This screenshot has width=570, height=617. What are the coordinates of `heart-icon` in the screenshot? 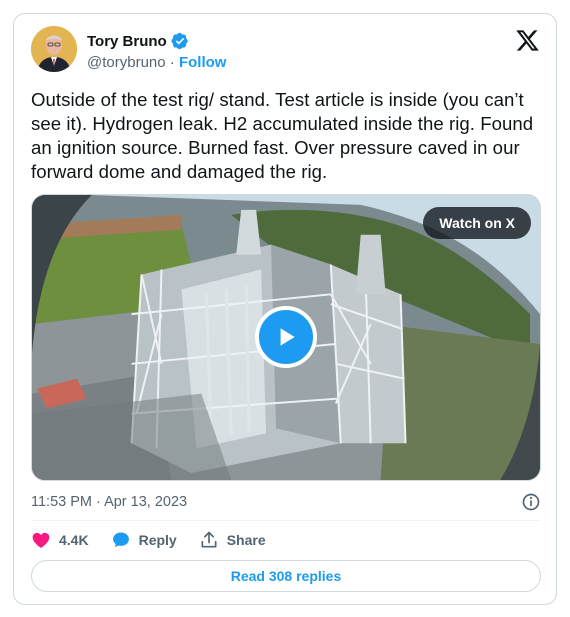 It's located at (41, 540).